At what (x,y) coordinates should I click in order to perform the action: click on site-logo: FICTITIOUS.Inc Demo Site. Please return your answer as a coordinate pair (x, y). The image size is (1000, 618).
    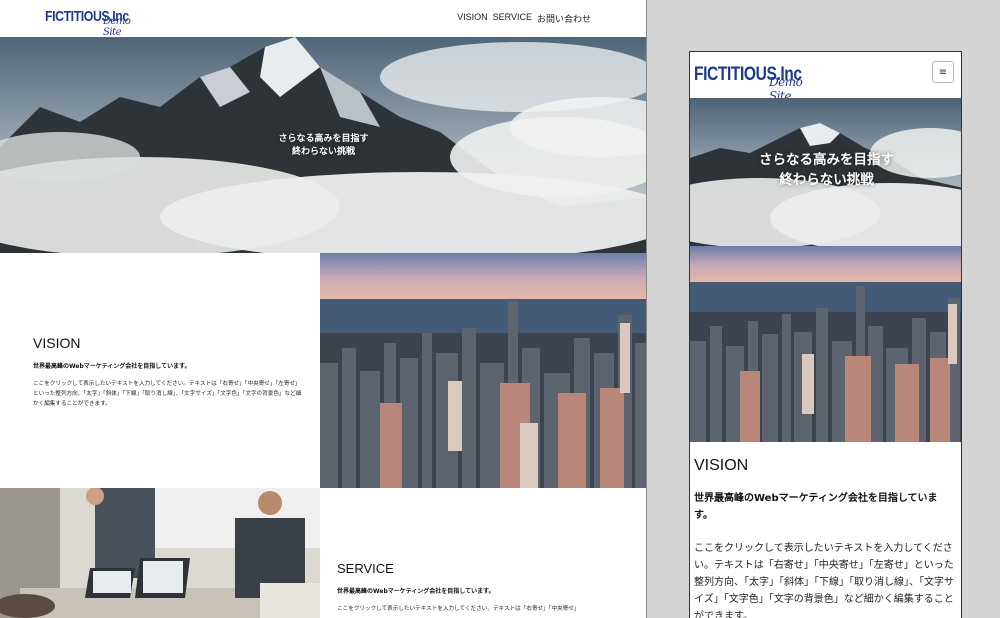
    Looking at the image, I should click on (96, 23).